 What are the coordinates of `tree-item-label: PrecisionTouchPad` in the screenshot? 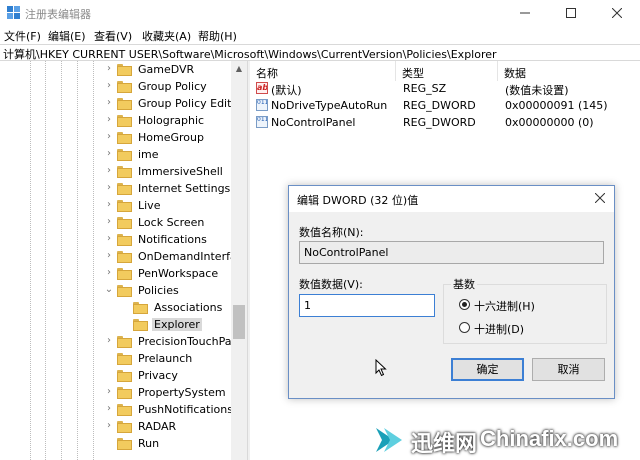 It's located at (188, 341).